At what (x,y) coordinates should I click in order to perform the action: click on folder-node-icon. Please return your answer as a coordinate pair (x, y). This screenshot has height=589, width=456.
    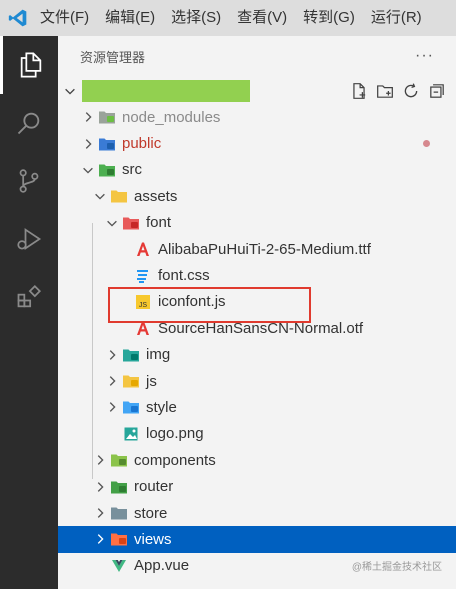
    Looking at the image, I should click on (107, 117).